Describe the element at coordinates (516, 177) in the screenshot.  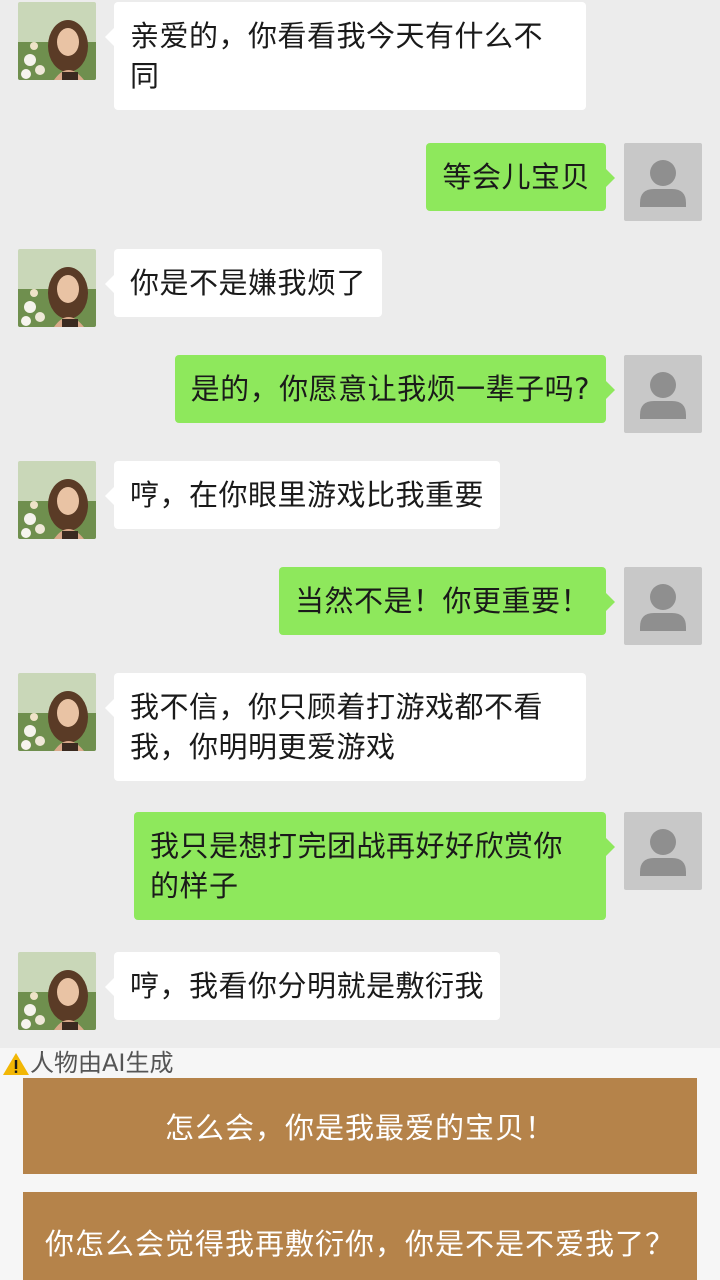
I see `message-text: 等会儿宝贝` at that location.